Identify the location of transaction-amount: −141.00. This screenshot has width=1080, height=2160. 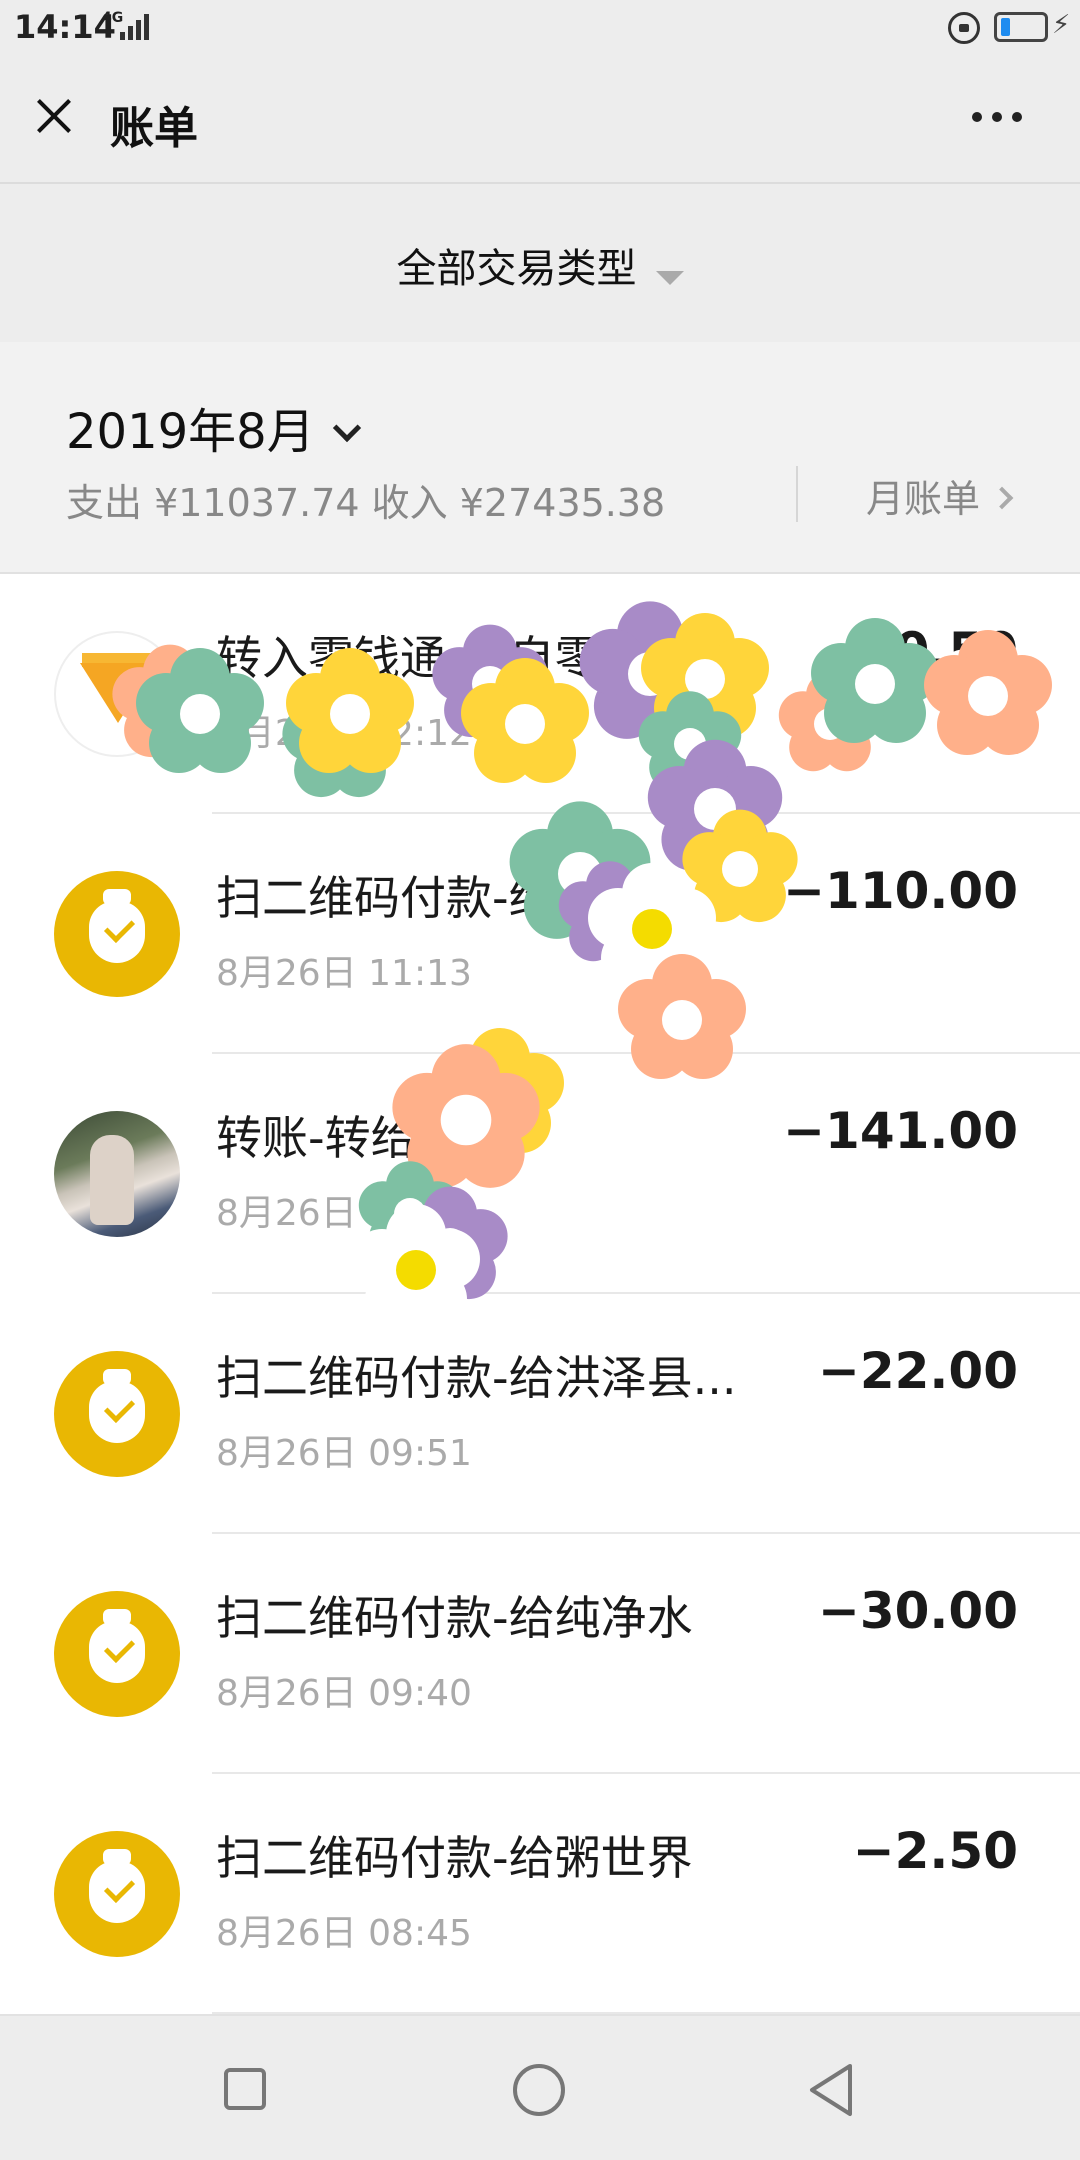
(900, 1131).